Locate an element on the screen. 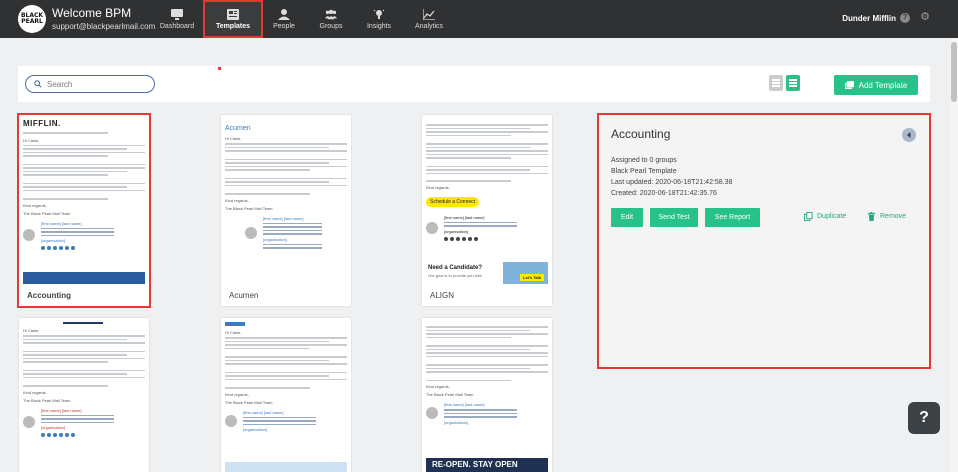 The height and width of the screenshot is (472, 958). promo-button: Let's Talk is located at coordinates (532, 277).